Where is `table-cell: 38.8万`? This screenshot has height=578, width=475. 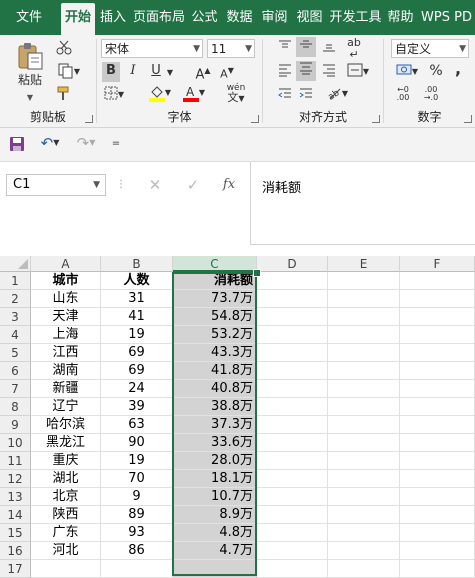
table-cell: 38.8万 is located at coordinates (215, 407).